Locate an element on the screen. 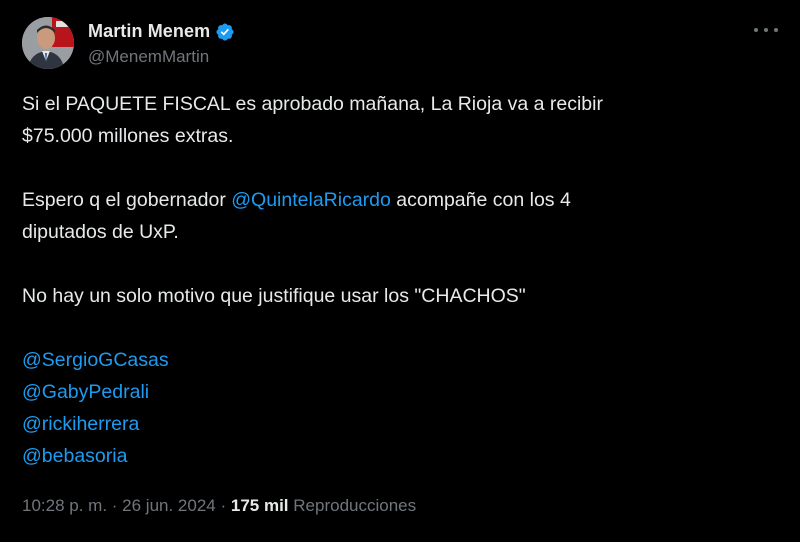 This screenshot has width=800, height=542. mention-line: @GabyPedrali is located at coordinates (392, 392).